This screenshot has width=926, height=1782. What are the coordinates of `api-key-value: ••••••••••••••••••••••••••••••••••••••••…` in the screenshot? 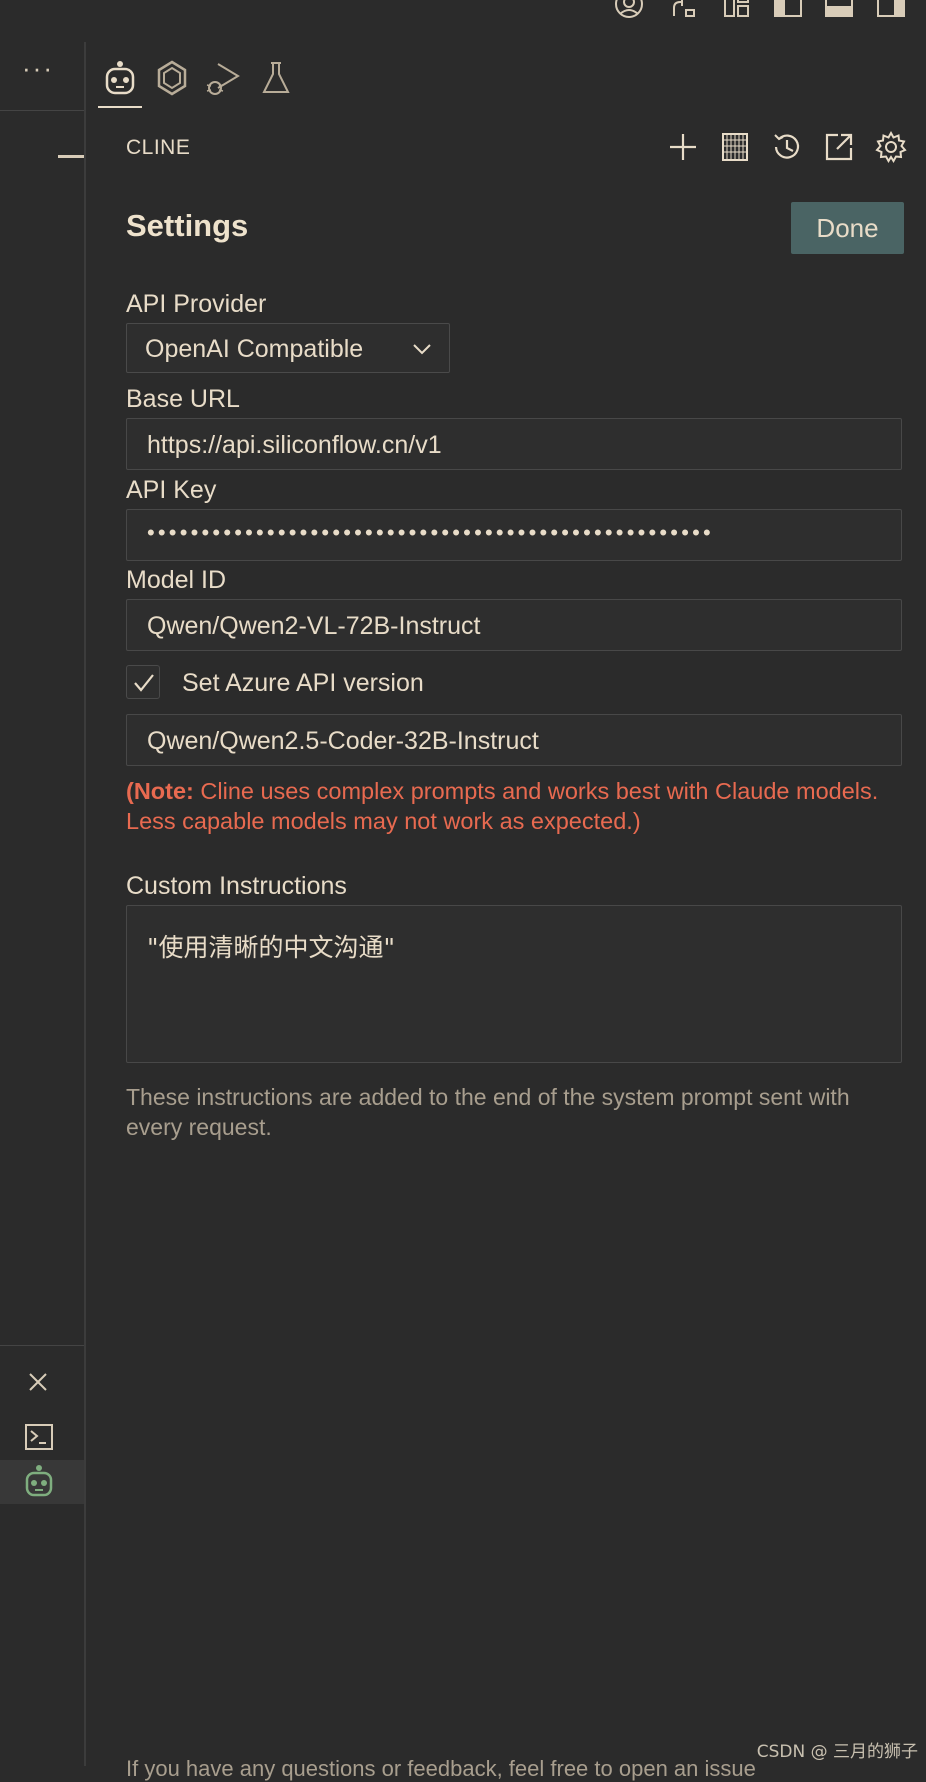 It's located at (430, 532).